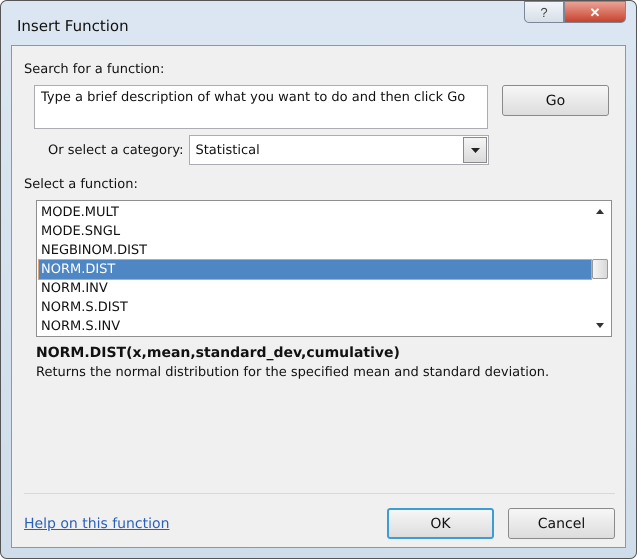 The width and height of the screenshot is (637, 559). What do you see at coordinates (315, 250) in the screenshot?
I see `function-item: NEGBINOM.DIST` at bounding box center [315, 250].